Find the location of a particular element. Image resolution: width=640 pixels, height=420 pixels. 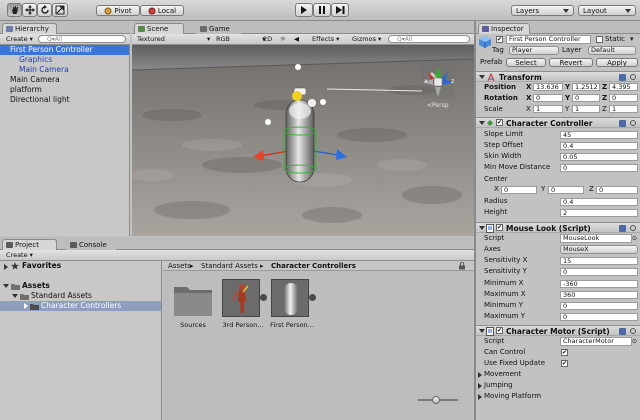

breadcrumb-standard-assets: Standard Assets is located at coordinates (229, 266).